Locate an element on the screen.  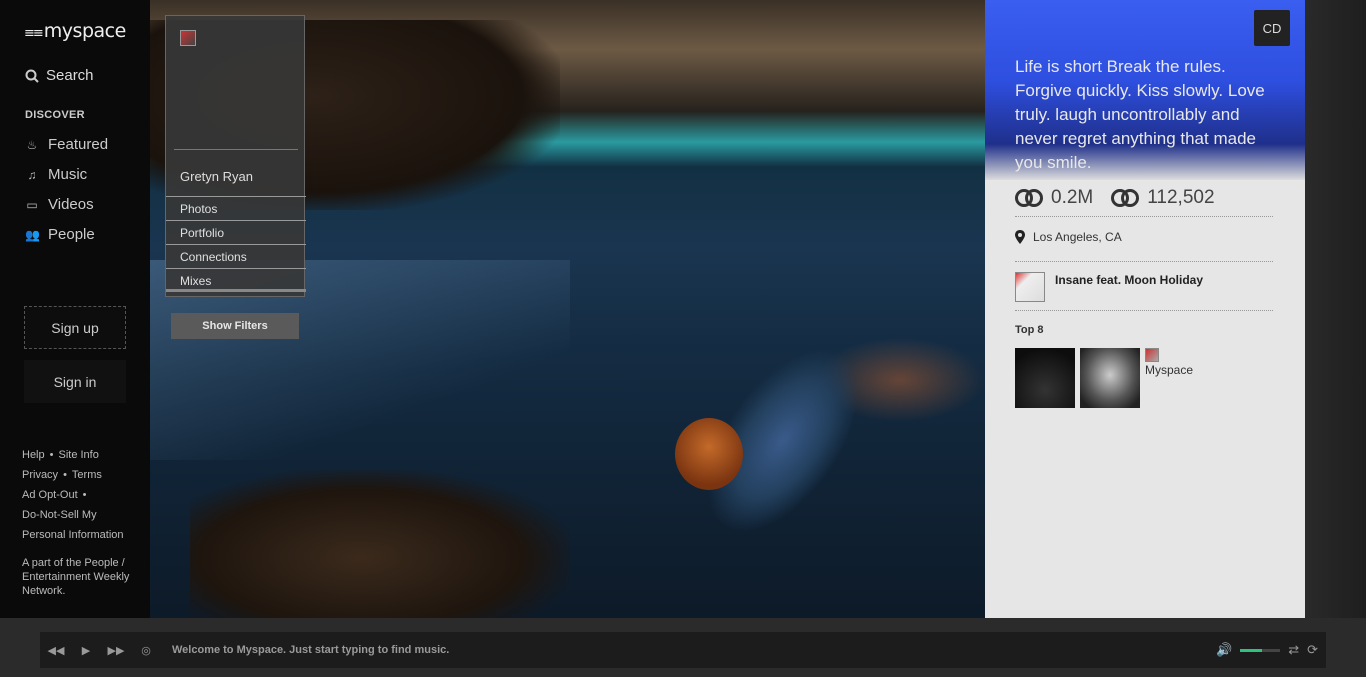
sidebar-item-music: ♫ Music is located at coordinates (56, 174).